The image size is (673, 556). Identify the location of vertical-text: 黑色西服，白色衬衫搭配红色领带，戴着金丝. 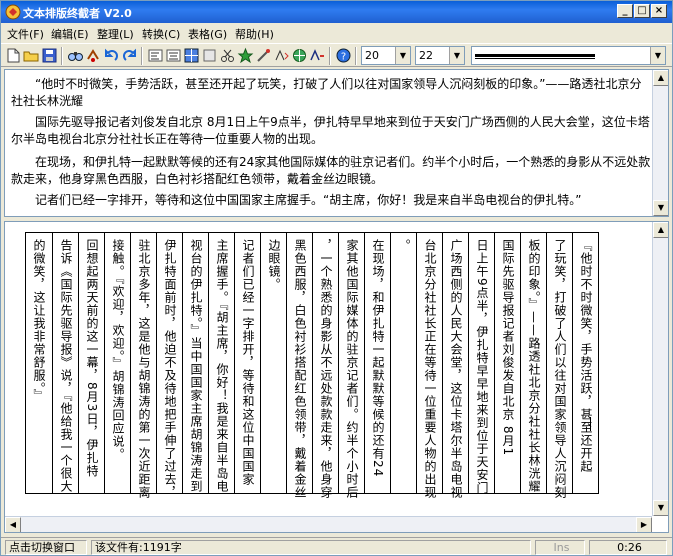
(300, 369).